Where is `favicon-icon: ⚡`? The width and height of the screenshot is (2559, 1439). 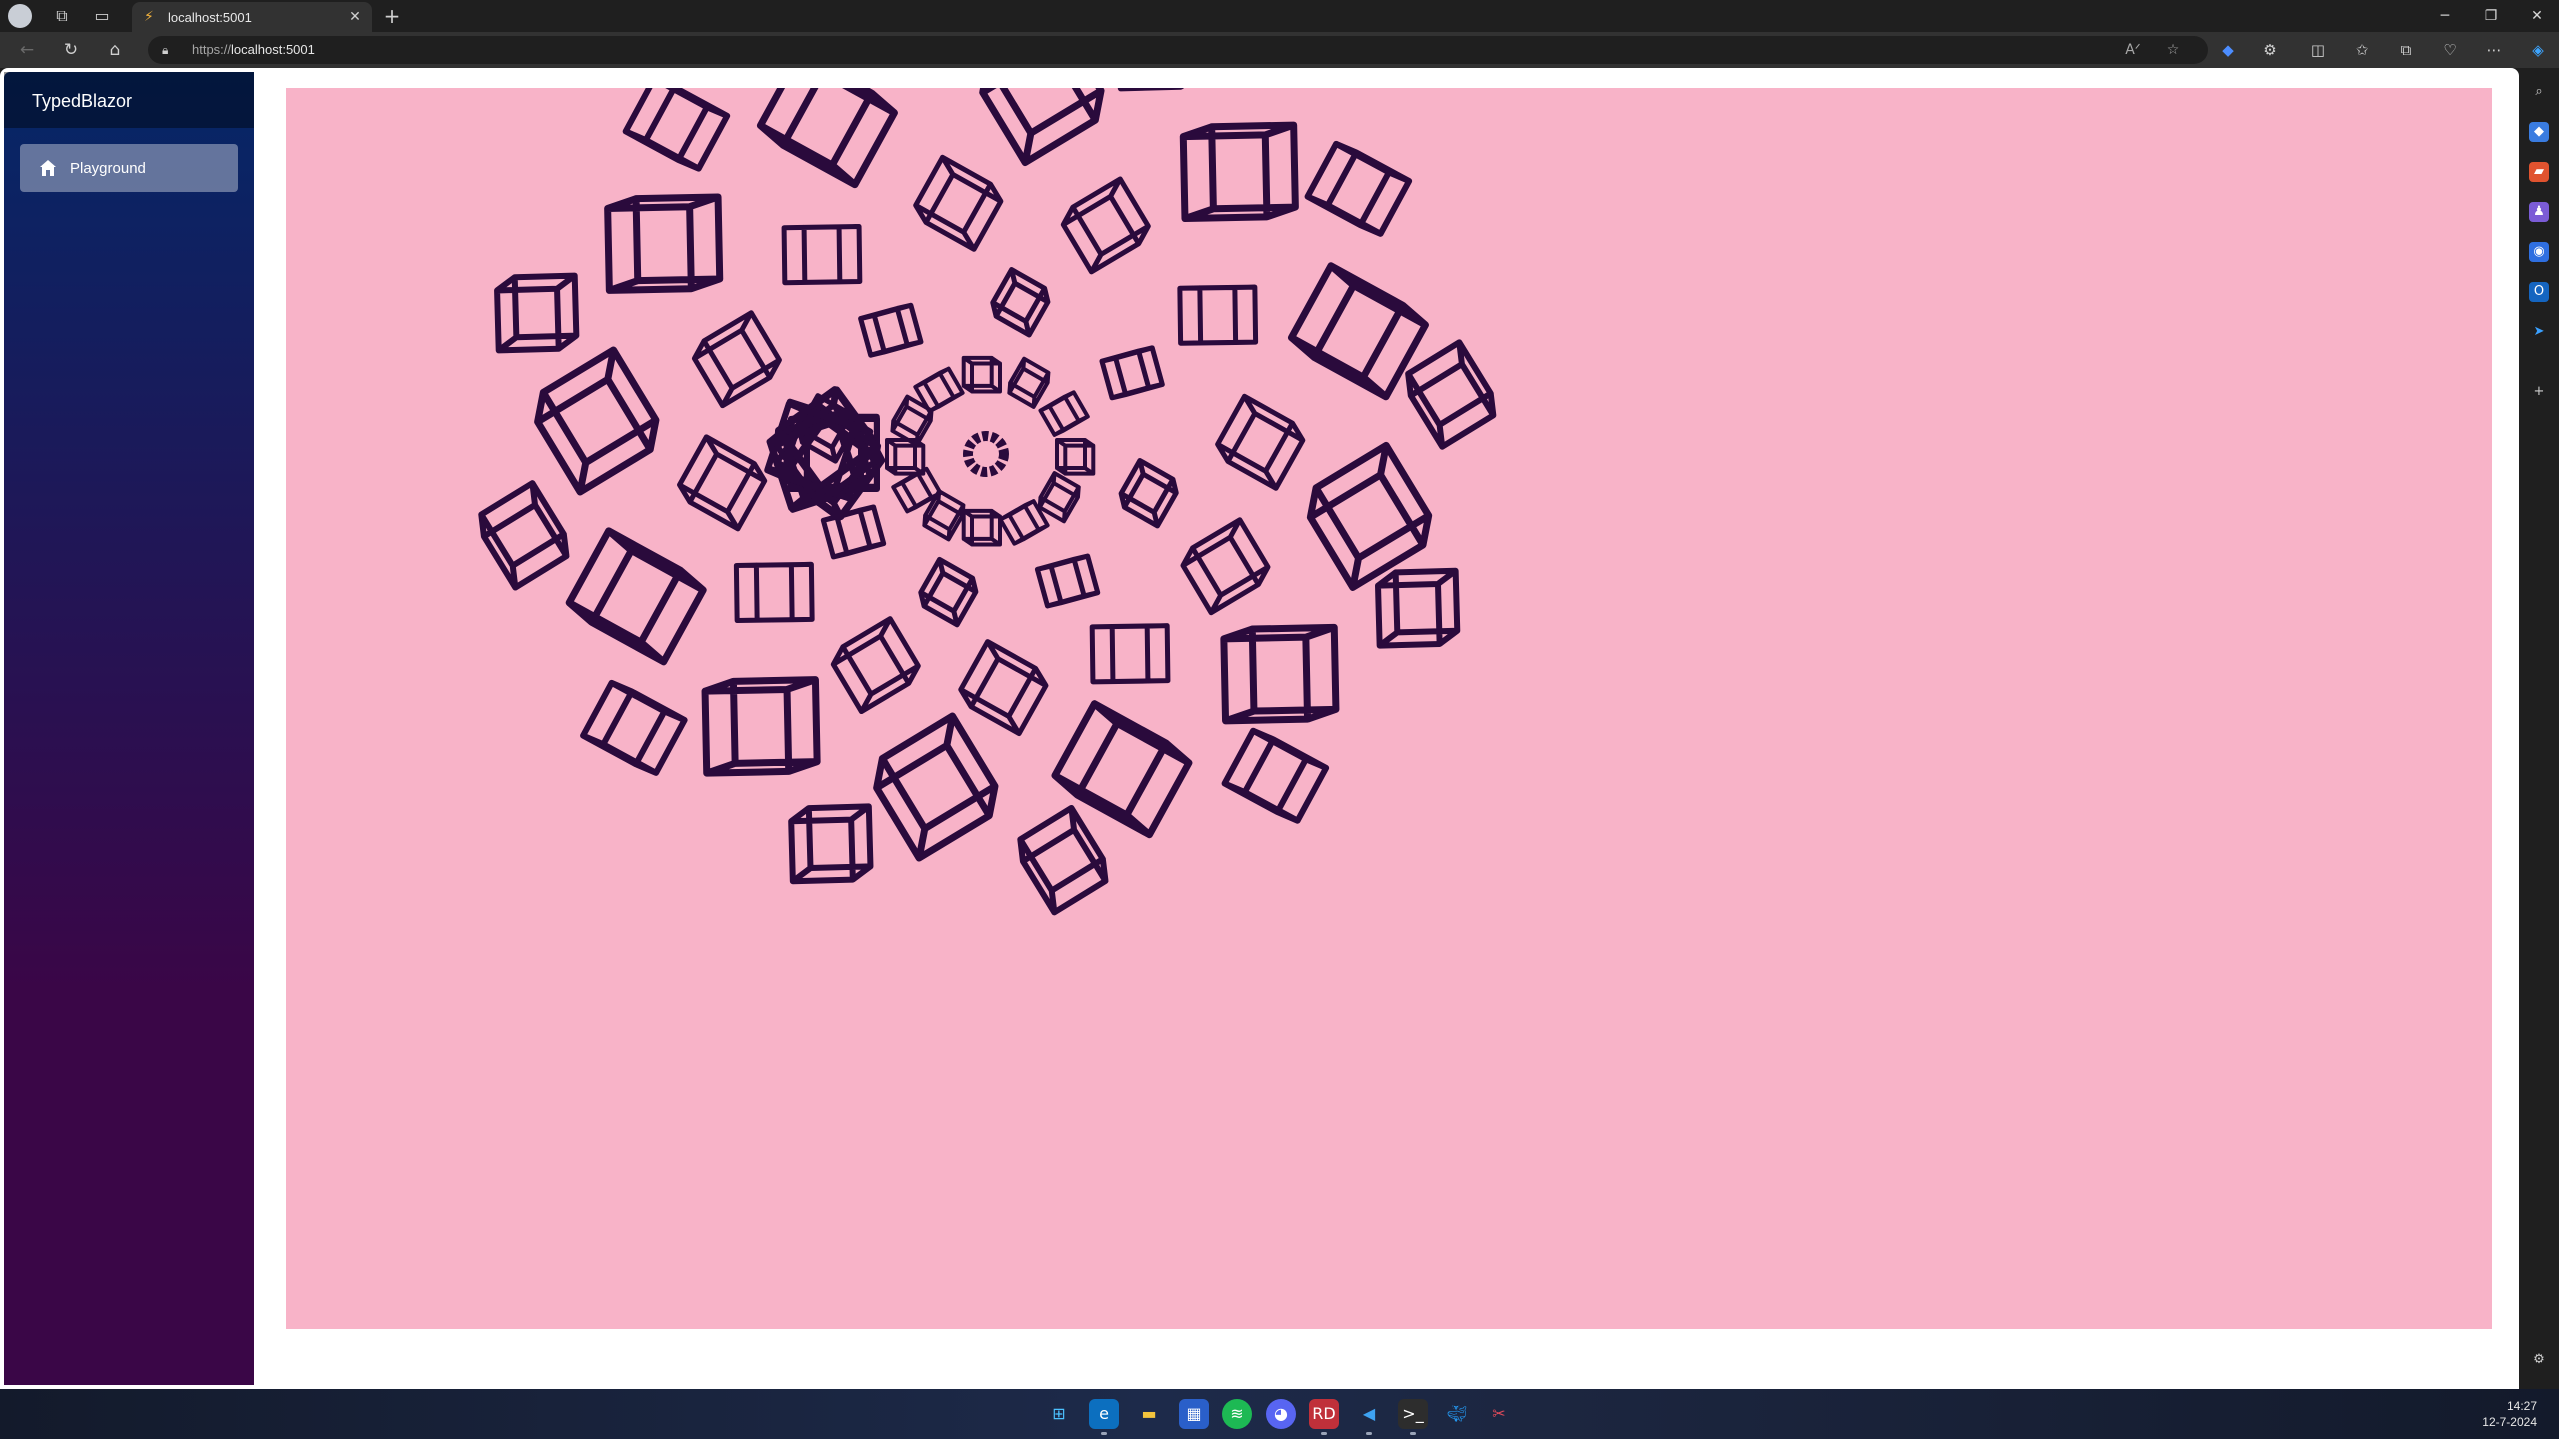
favicon-icon: ⚡ is located at coordinates (149, 17).